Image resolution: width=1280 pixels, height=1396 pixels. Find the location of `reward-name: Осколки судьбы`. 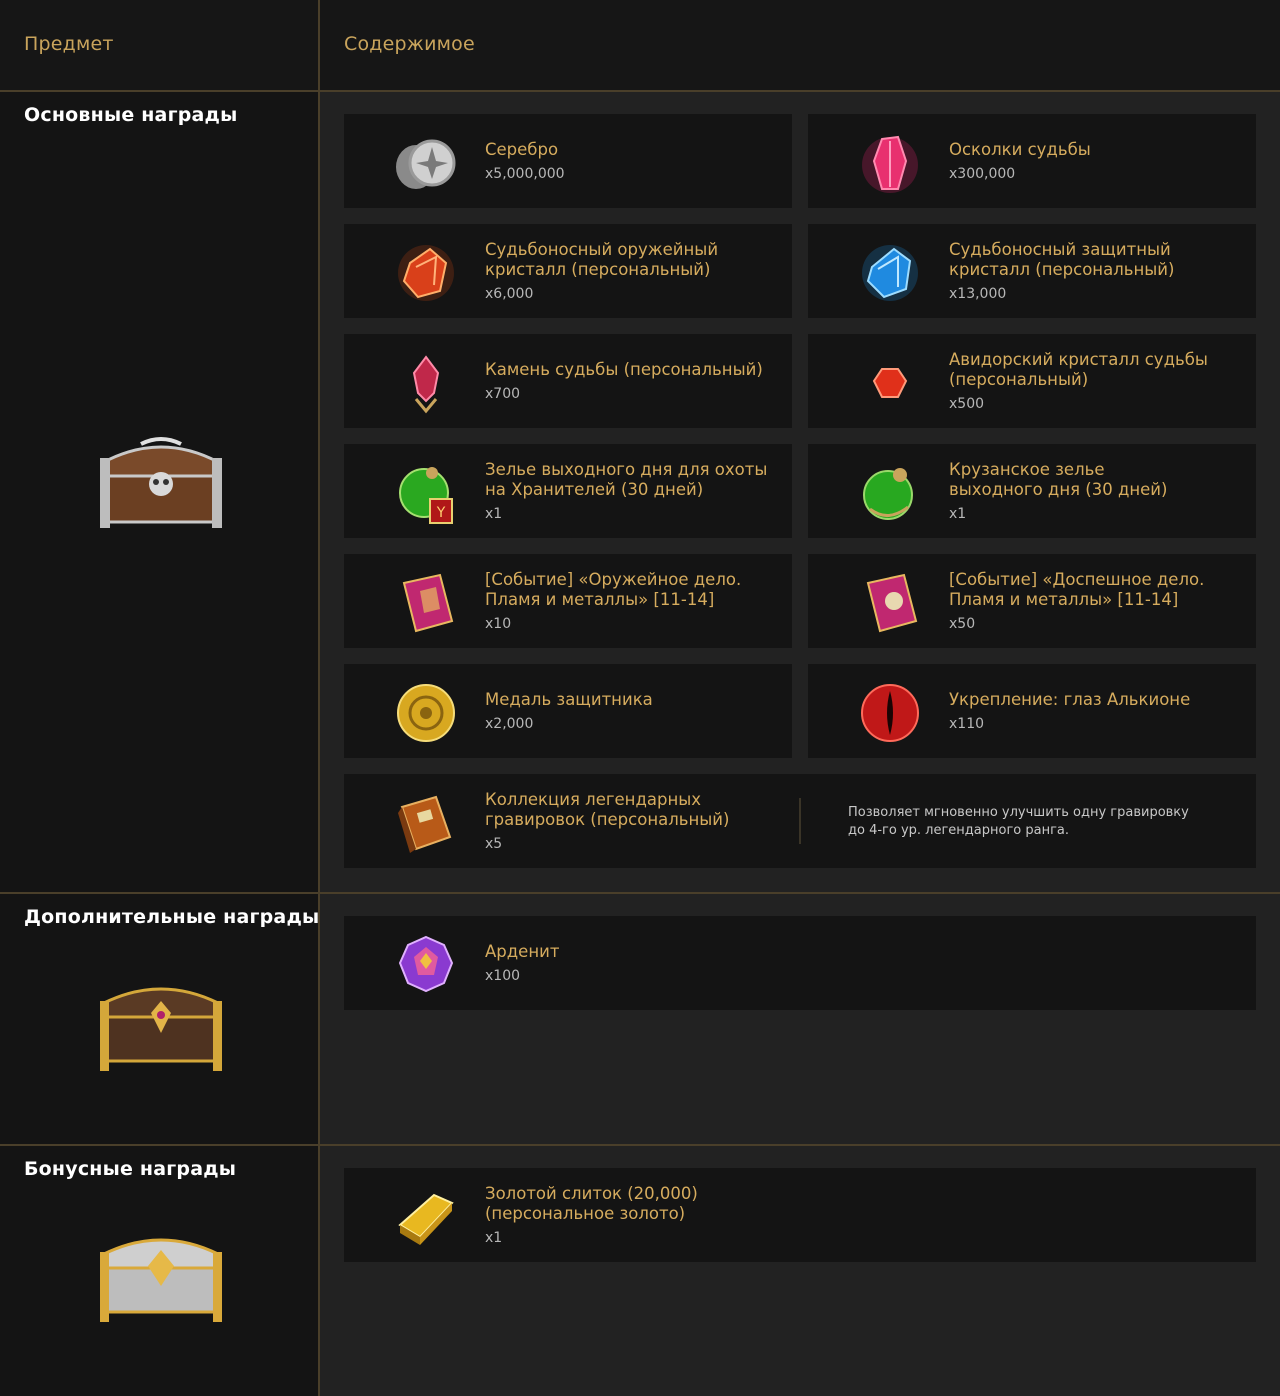

reward-name: Осколки судьбы is located at coordinates (1020, 149).